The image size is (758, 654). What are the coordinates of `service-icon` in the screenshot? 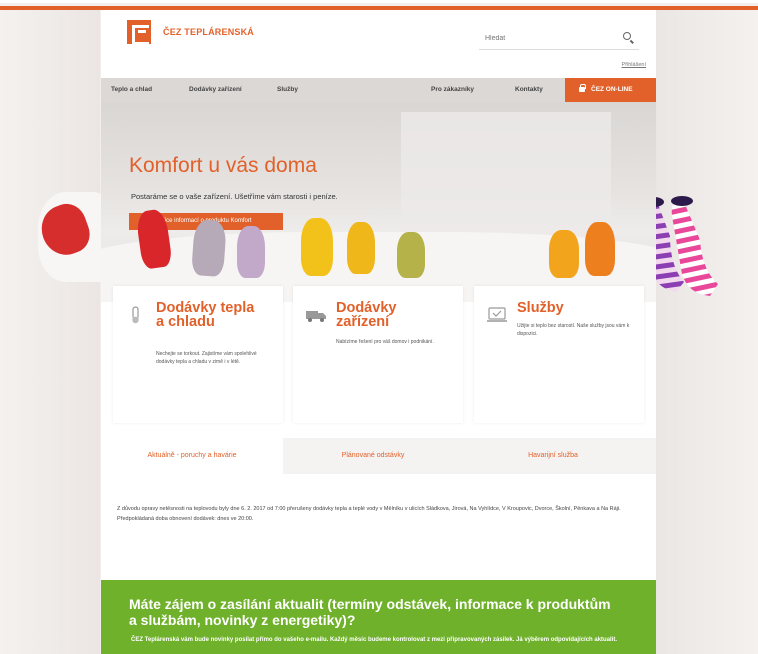 It's located at (497, 314).